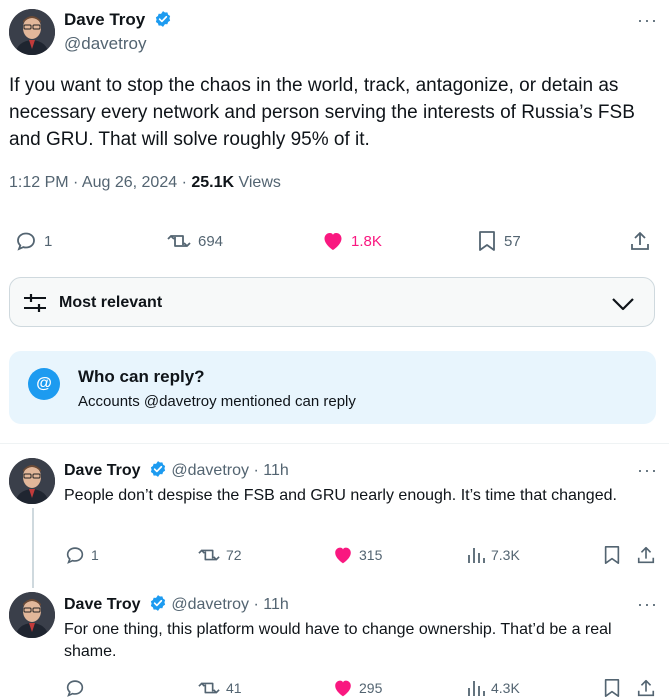 This screenshot has width=669, height=699. I want to click on tweet-timestamp: 1:12 PM · Aug 26, 2024 ·, so click(100, 182).